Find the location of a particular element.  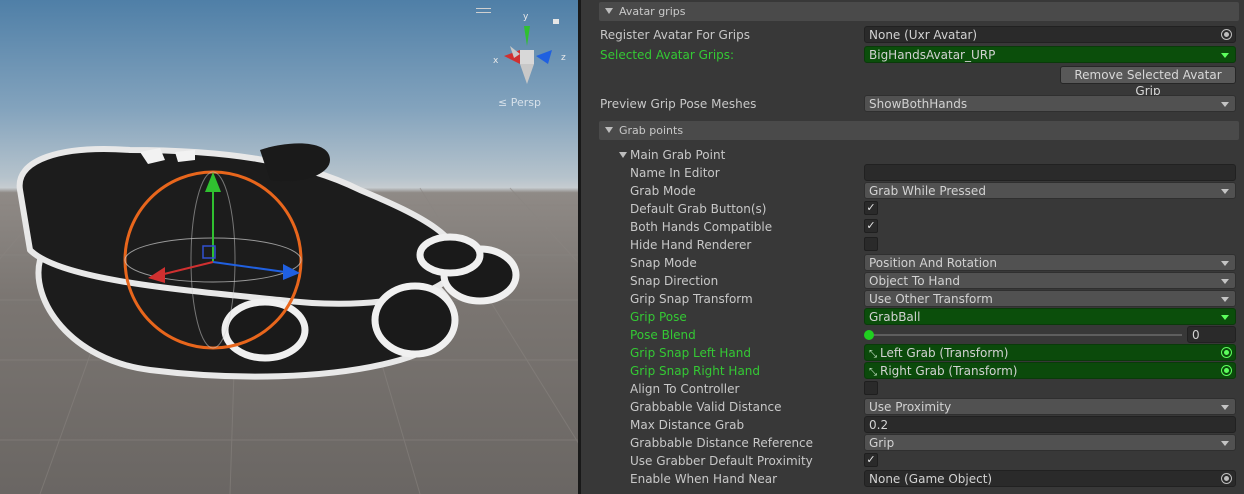

enable-when-near-field: None (Game Object) is located at coordinates (1050, 478).